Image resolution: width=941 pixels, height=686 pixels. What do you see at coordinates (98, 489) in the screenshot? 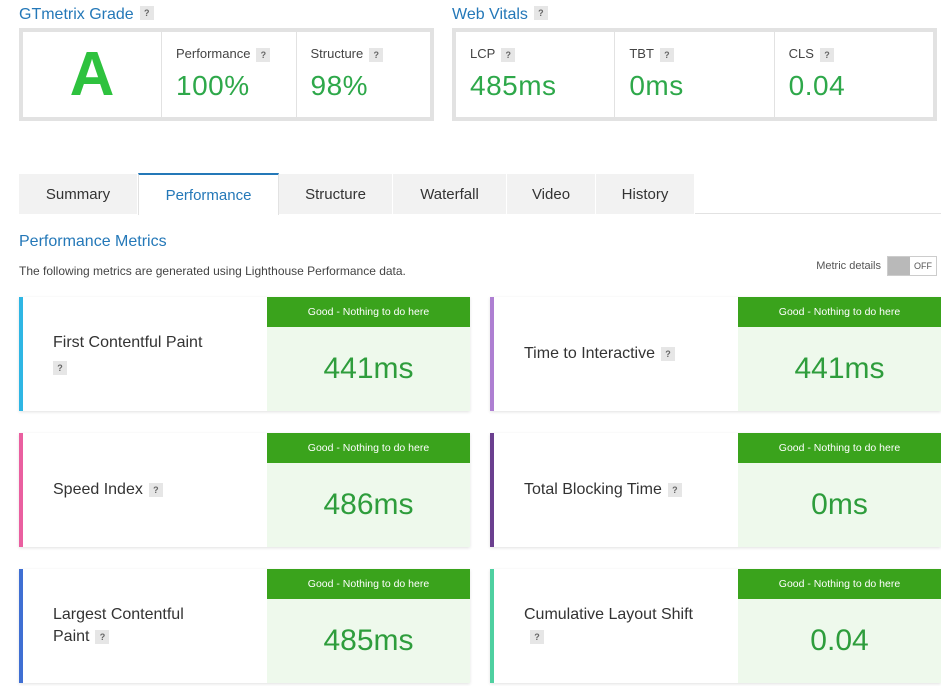
I see `metric-name: Speed Index` at bounding box center [98, 489].